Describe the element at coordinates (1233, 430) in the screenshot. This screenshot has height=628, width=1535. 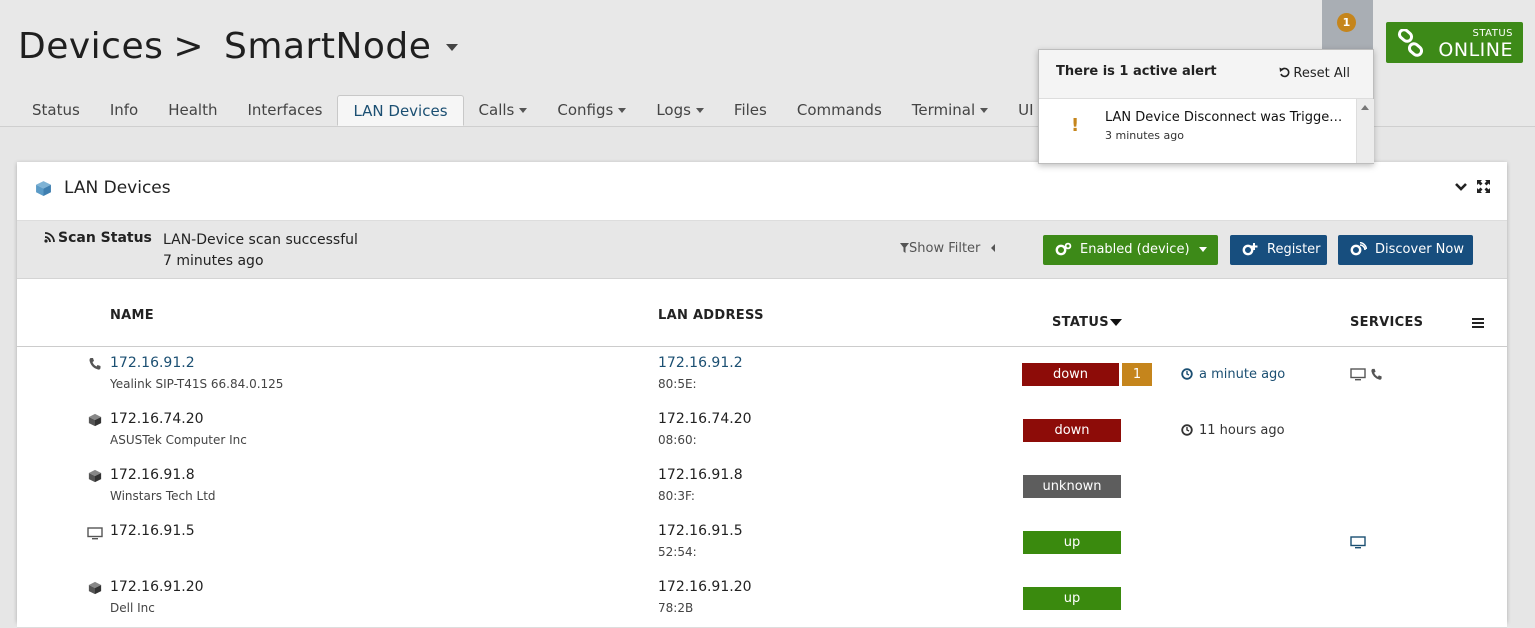
I see `last-seen: 11 hours ago` at that location.